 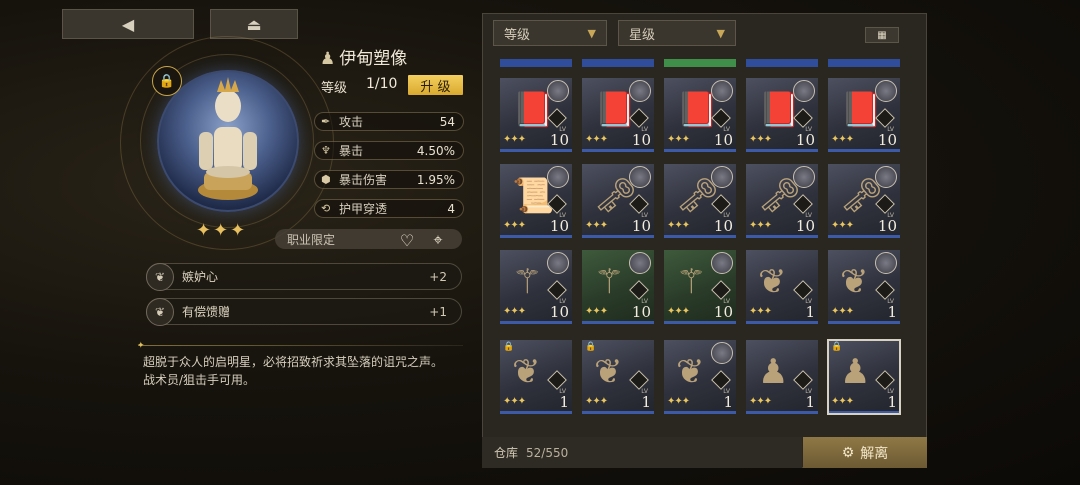 What do you see at coordinates (141, 346) in the screenshot?
I see `sparkle-icon: ✦` at bounding box center [141, 346].